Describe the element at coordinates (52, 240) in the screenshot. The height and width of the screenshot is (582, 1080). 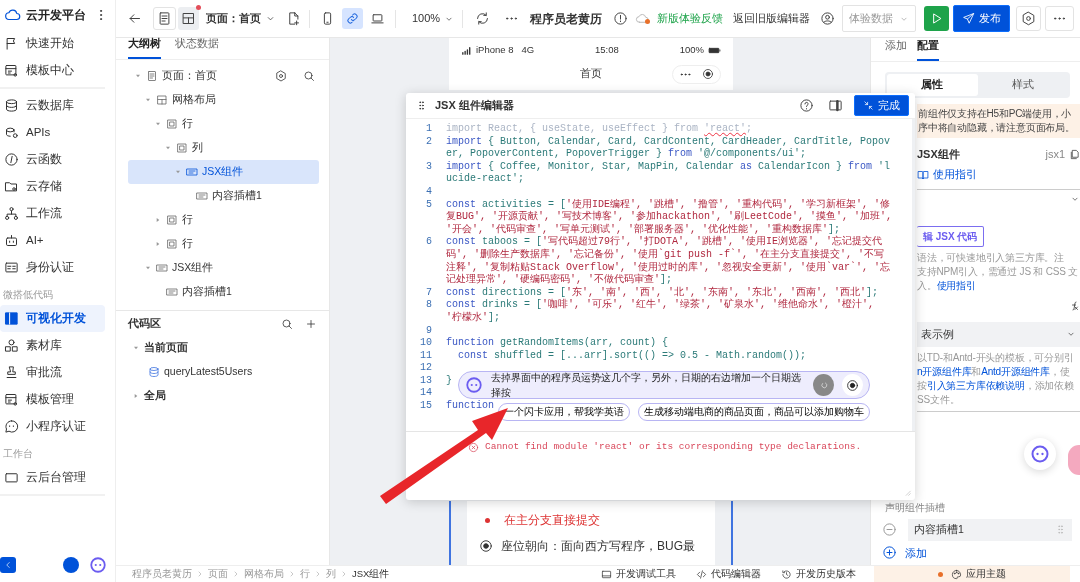
I see `sidebar-item: AI+` at that location.